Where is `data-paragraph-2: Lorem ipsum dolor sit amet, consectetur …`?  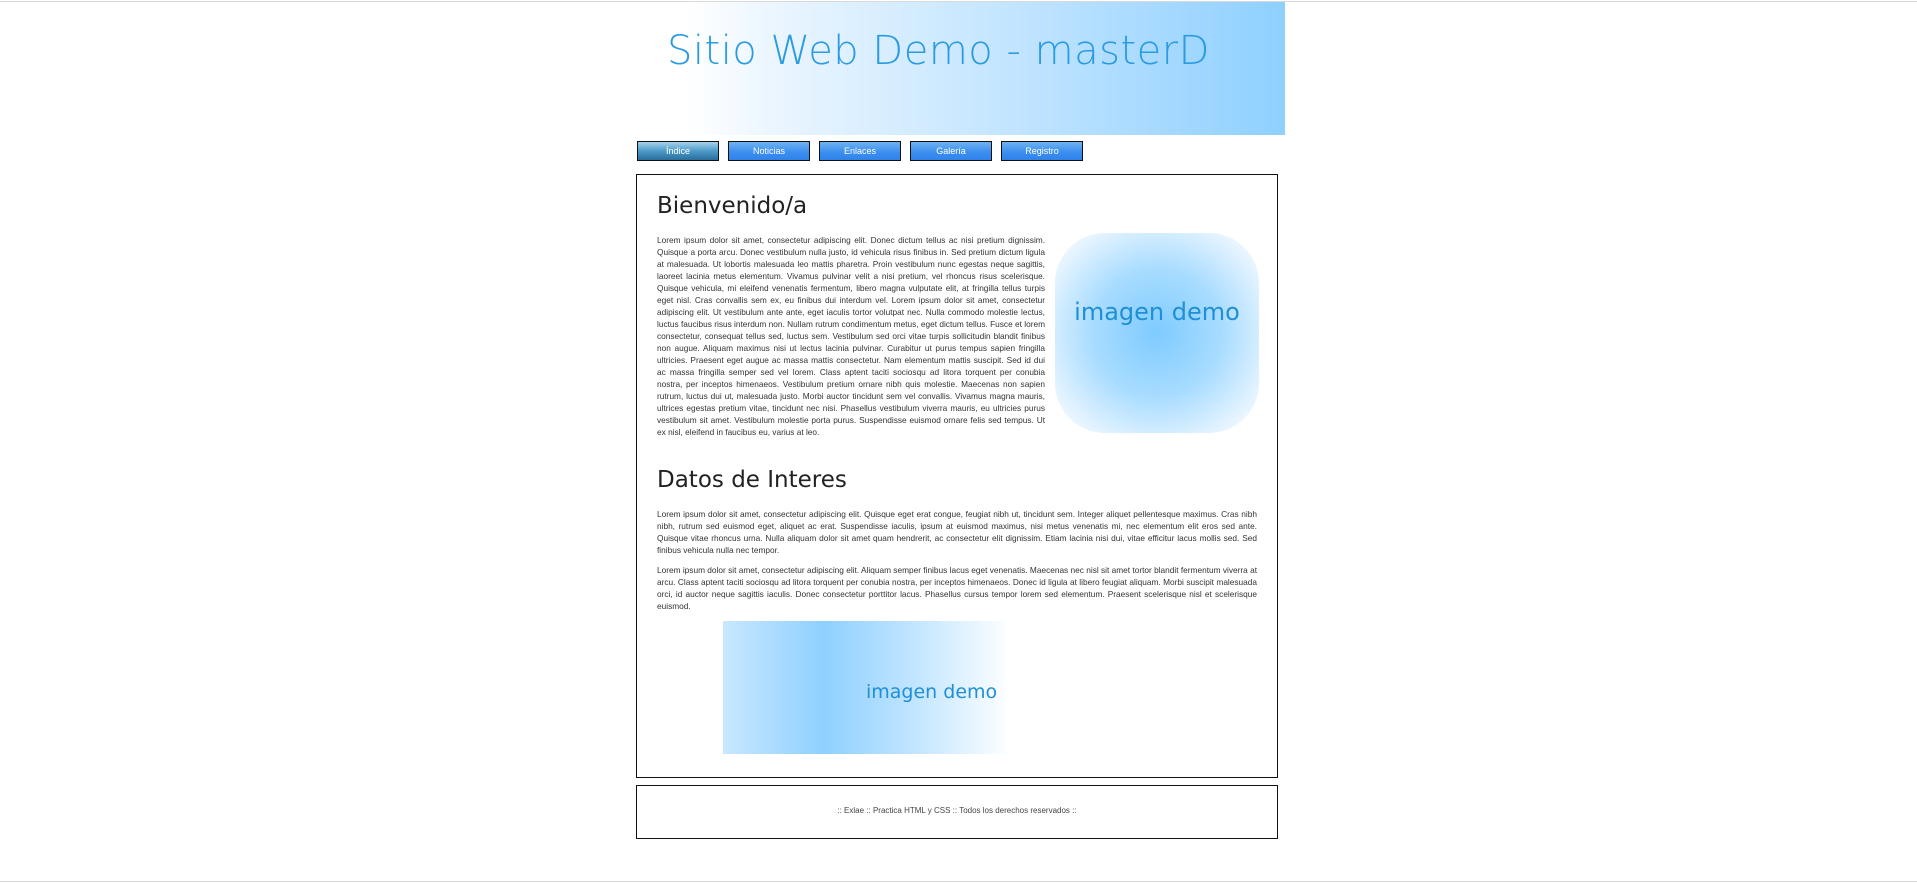 data-paragraph-2: Lorem ipsum dolor sit amet, consectetur … is located at coordinates (957, 588).